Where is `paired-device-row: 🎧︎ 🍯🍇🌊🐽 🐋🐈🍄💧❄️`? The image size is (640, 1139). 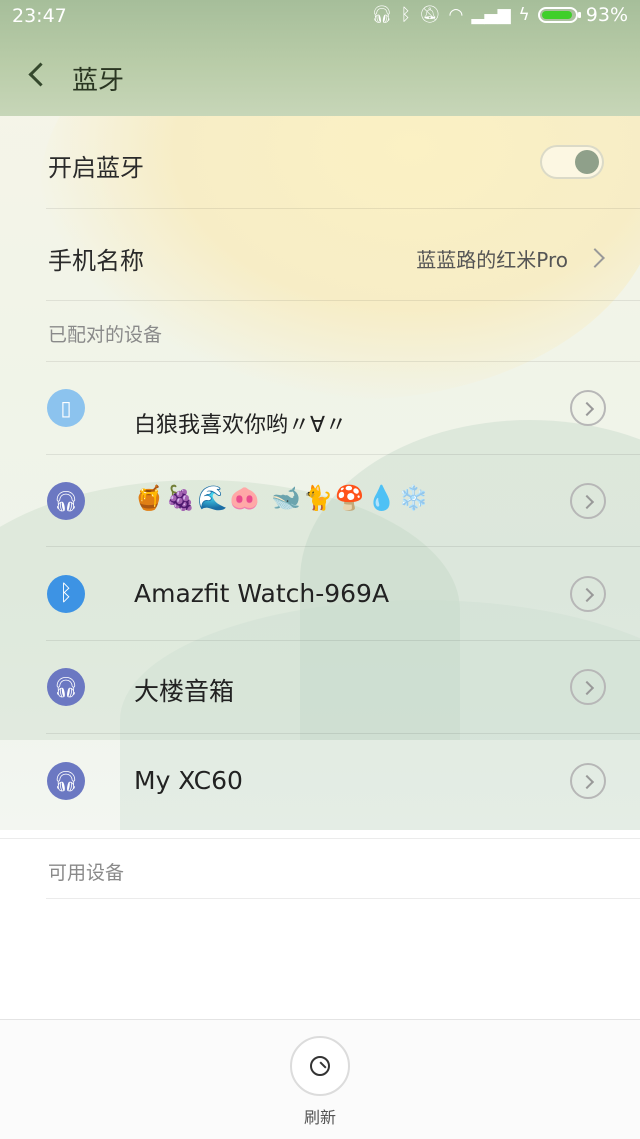
paired-device-row: 🎧︎ 🍯🍇🌊🐽 🐋🐈🍄💧❄️ is located at coordinates (320, 501).